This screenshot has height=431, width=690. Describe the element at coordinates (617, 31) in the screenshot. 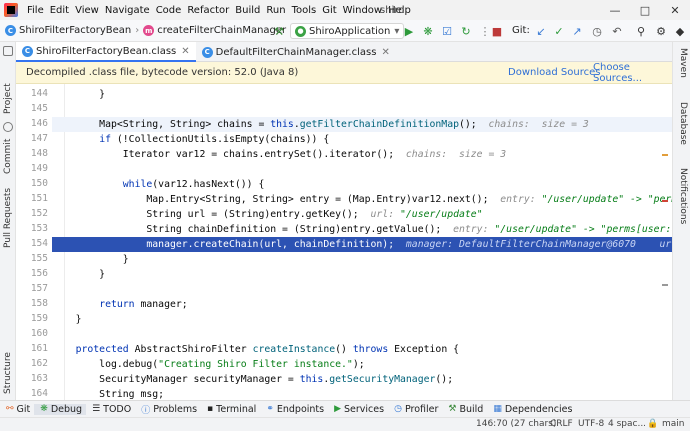

I see `rollback-icon: ↶` at that location.